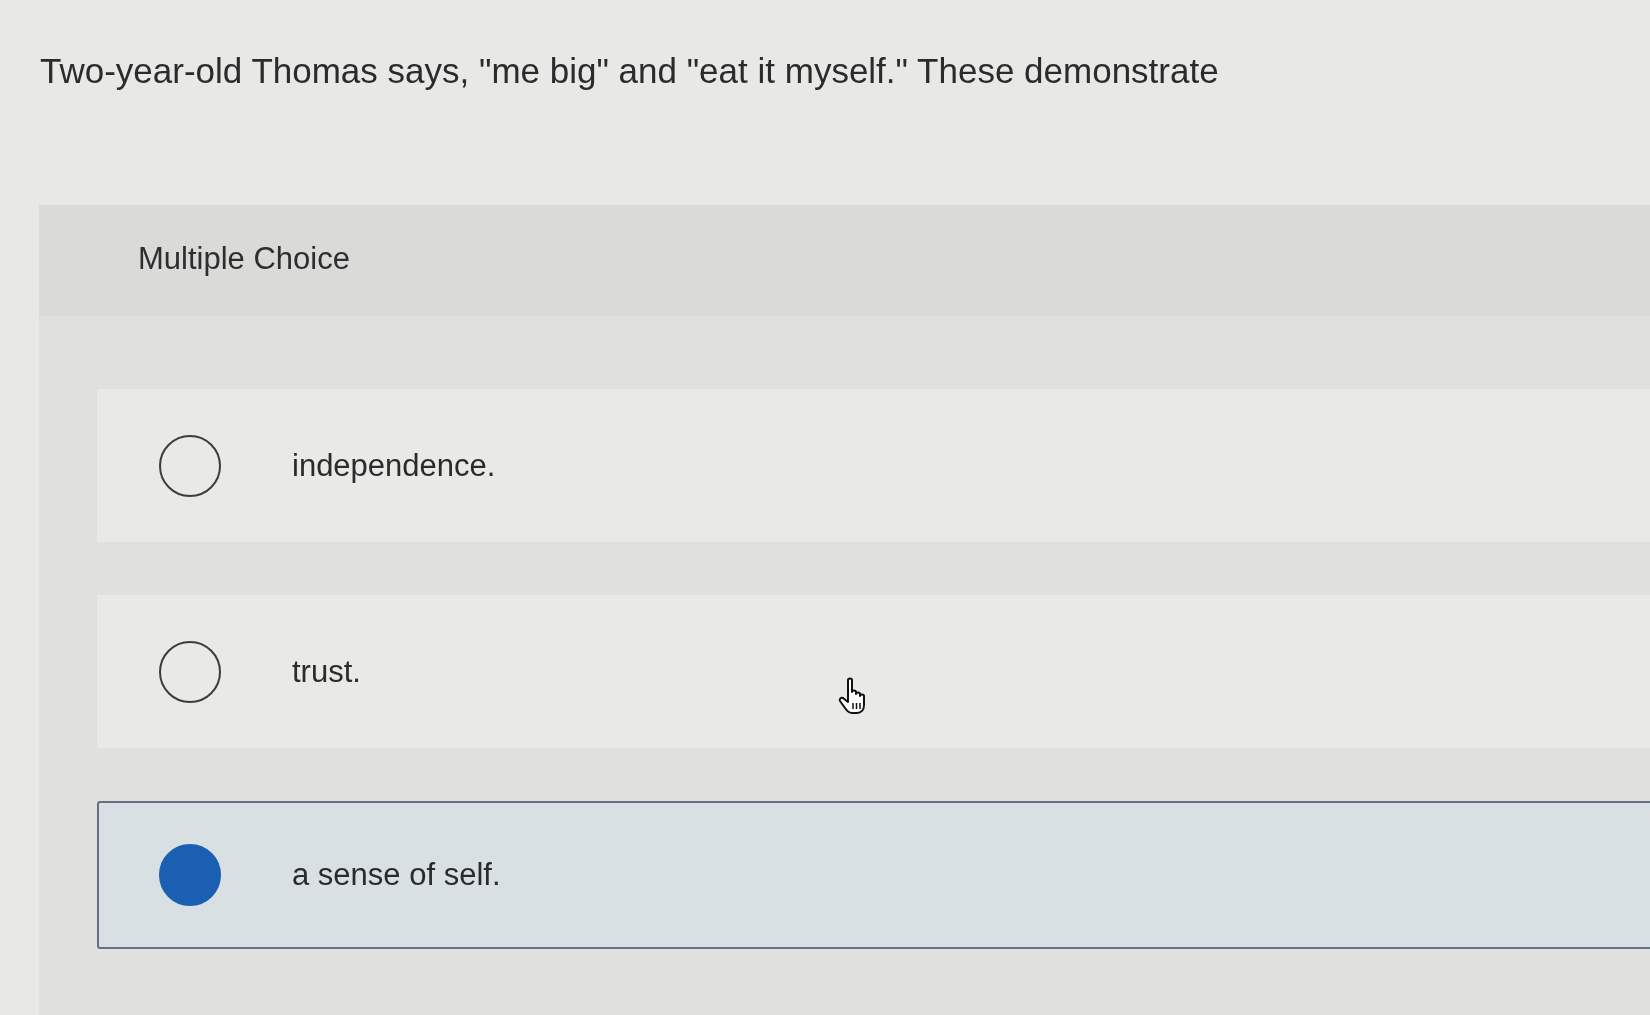 Image resolution: width=1650 pixels, height=1015 pixels. What do you see at coordinates (396, 875) in the screenshot?
I see `option-text: a sense of self.` at bounding box center [396, 875].